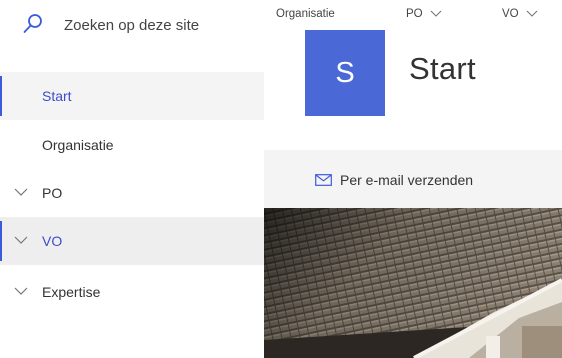 The image size is (562, 358). I want to click on mail-icon, so click(323, 180).